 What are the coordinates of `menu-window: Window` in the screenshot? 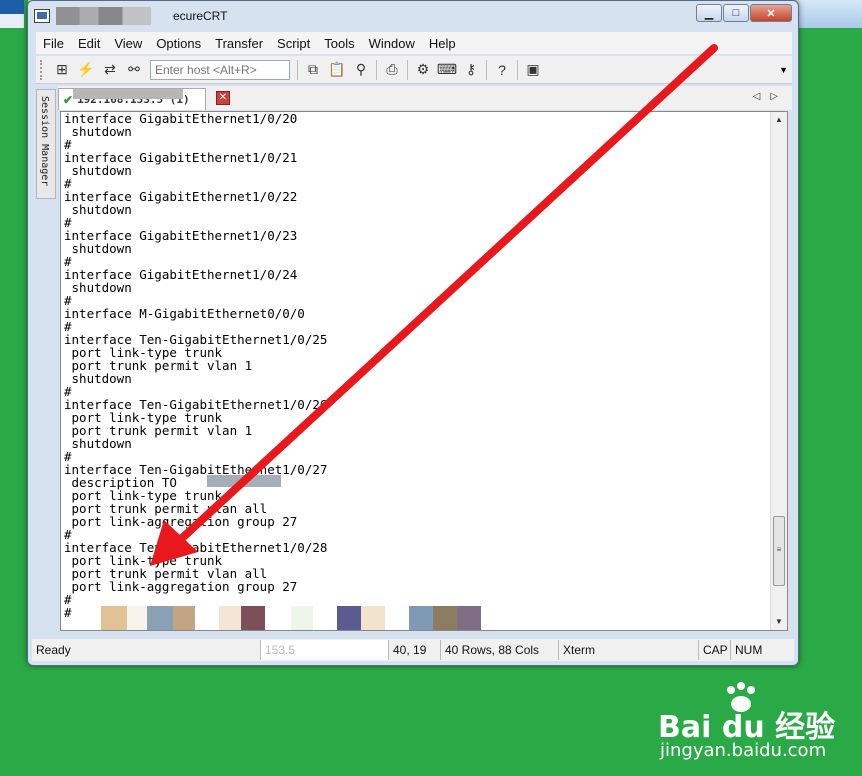 It's located at (392, 43).